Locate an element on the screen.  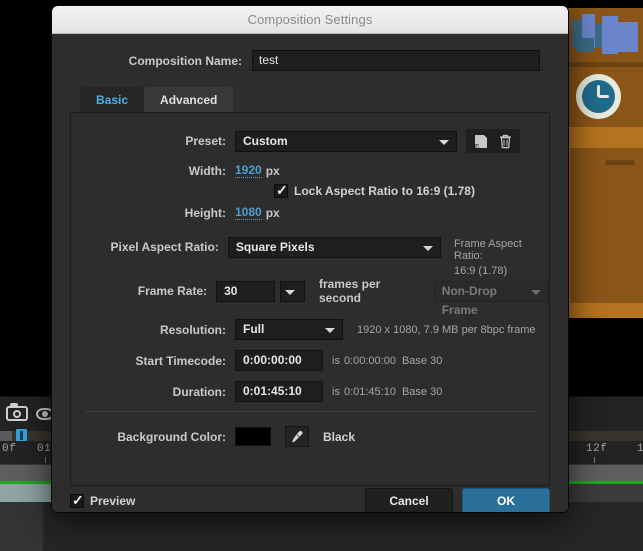
background-color-swatch is located at coordinates (253, 436).